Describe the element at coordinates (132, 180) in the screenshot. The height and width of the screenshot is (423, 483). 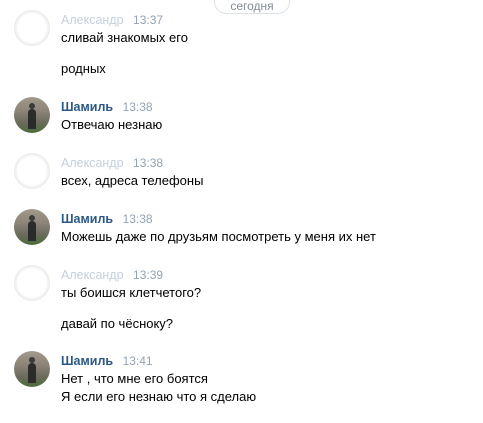
I see `message-text: всех, адреса телефоны` at that location.